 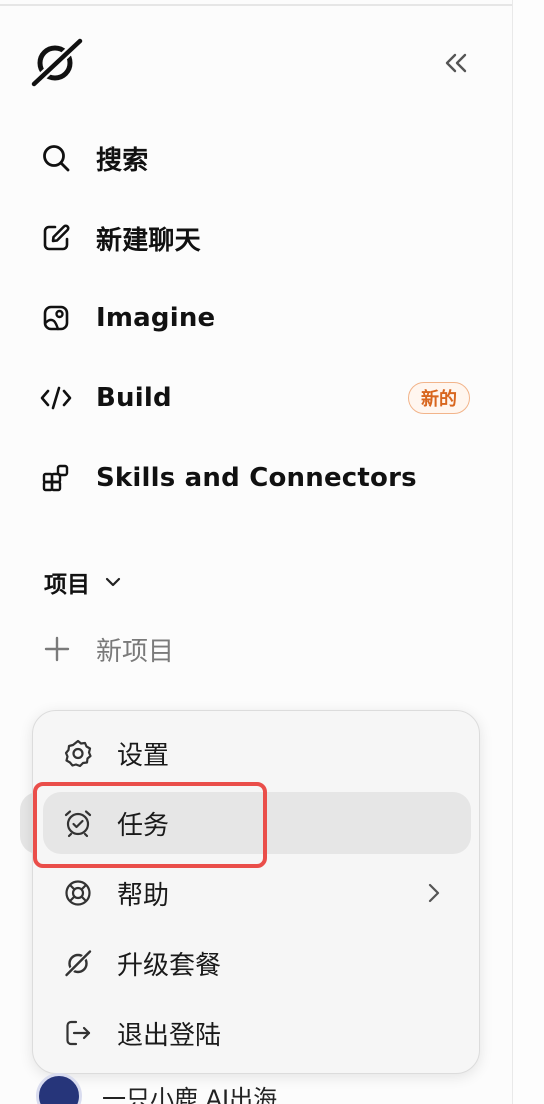 I want to click on projects-label: 项目, so click(x=67, y=585).